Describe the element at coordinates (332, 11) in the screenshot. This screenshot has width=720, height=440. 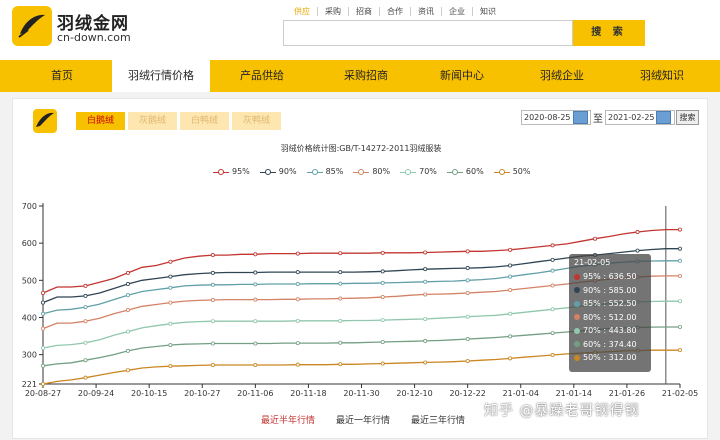
I see `top-link-purchase: 采购` at that location.